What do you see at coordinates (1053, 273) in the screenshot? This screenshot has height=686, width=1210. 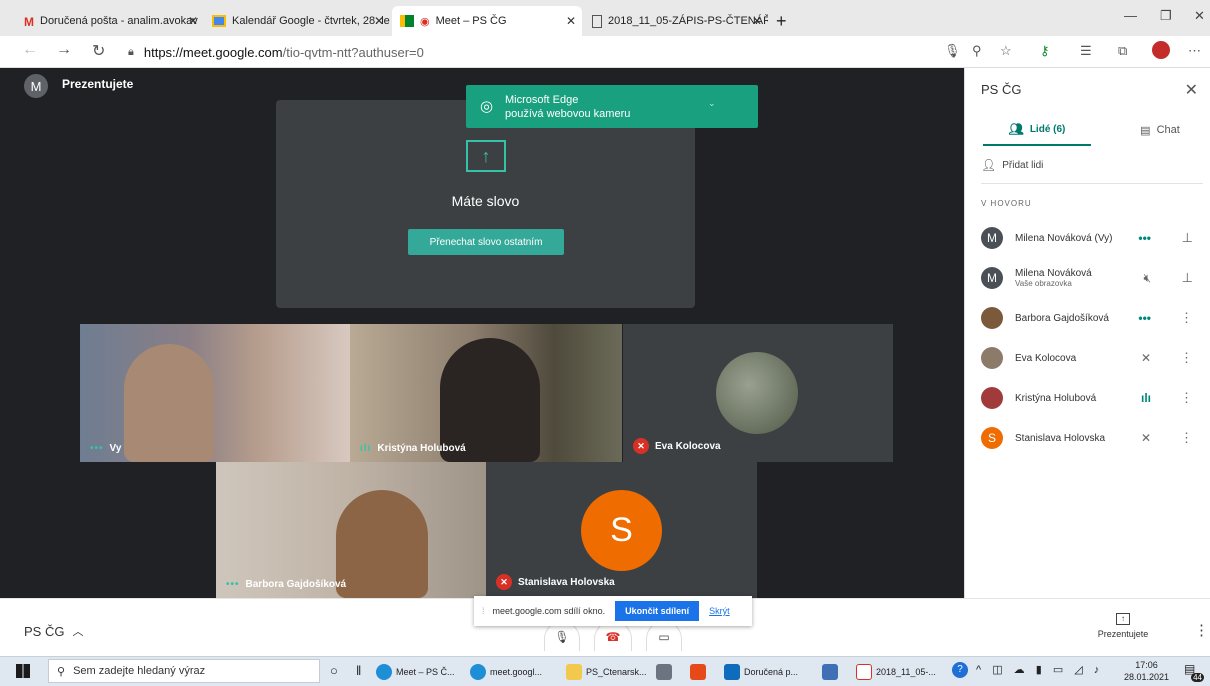 I see `participant-name-text: Milena Nováková` at bounding box center [1053, 273].